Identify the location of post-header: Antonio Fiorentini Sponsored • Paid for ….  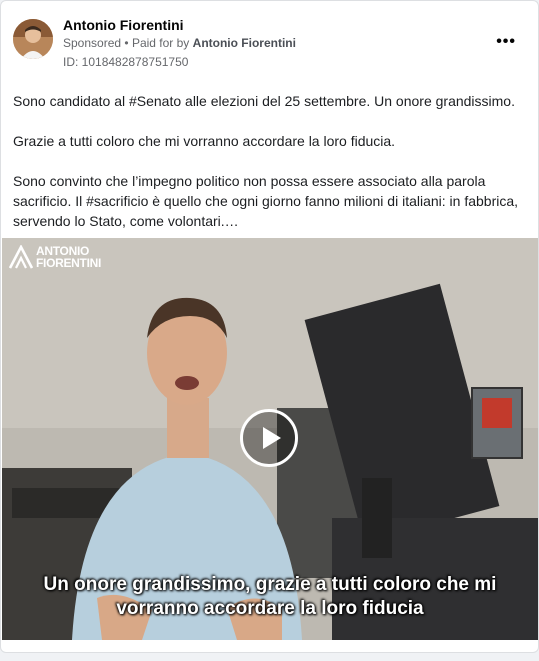
(269, 44).